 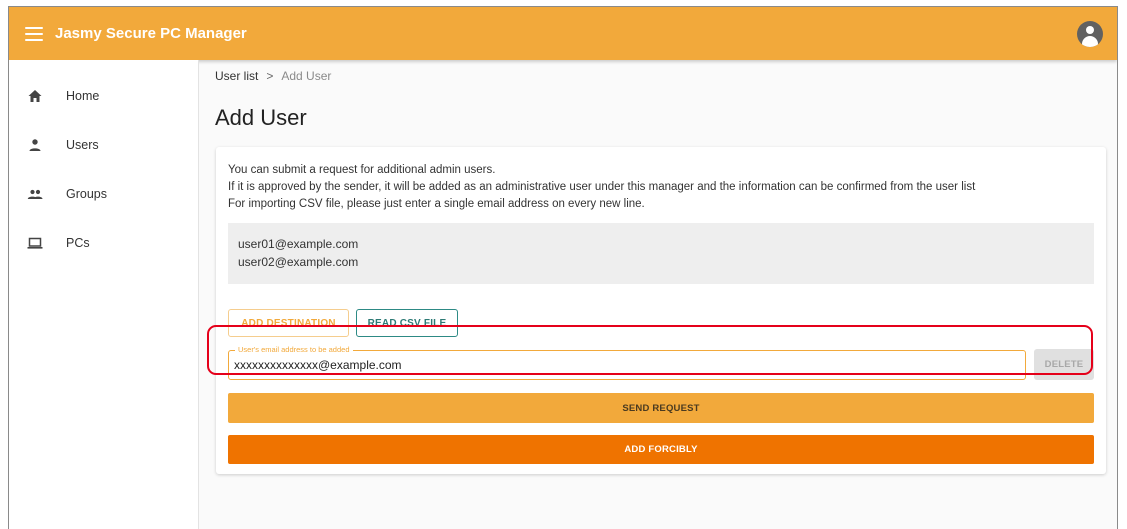 What do you see at coordinates (103, 243) in the screenshot?
I see `sidebar-item-pcs: PCs` at bounding box center [103, 243].